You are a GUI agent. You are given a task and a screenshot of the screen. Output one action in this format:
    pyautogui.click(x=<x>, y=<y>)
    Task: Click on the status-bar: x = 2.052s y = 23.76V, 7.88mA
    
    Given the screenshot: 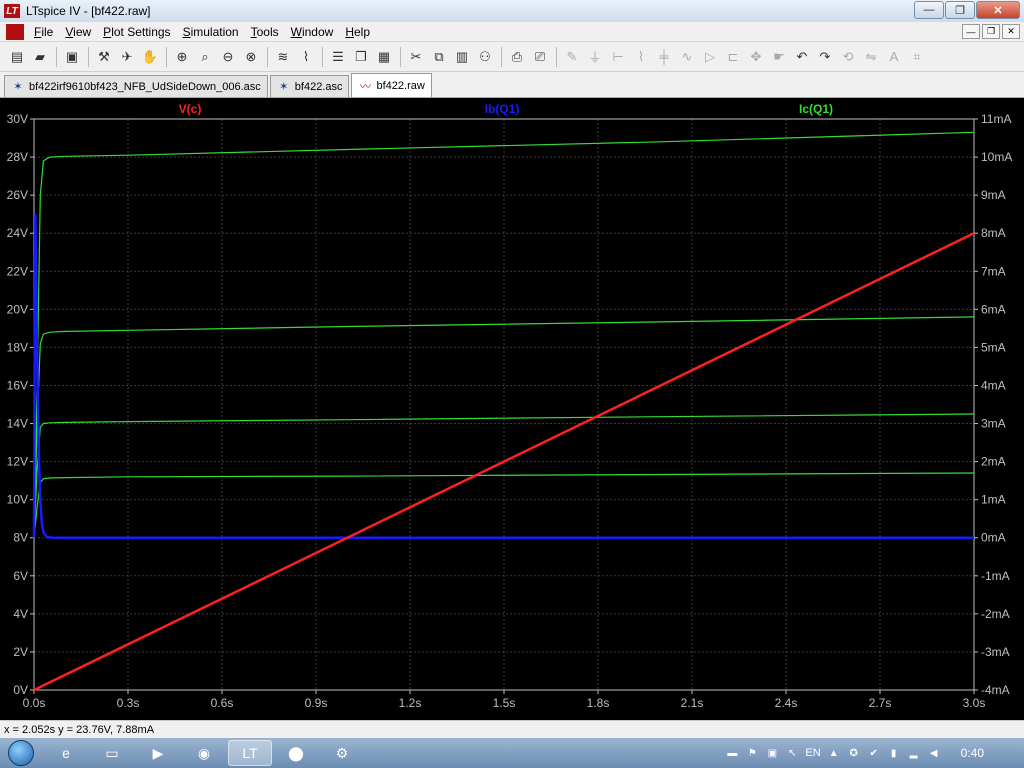 What is the action you would take?
    pyautogui.click(x=512, y=729)
    